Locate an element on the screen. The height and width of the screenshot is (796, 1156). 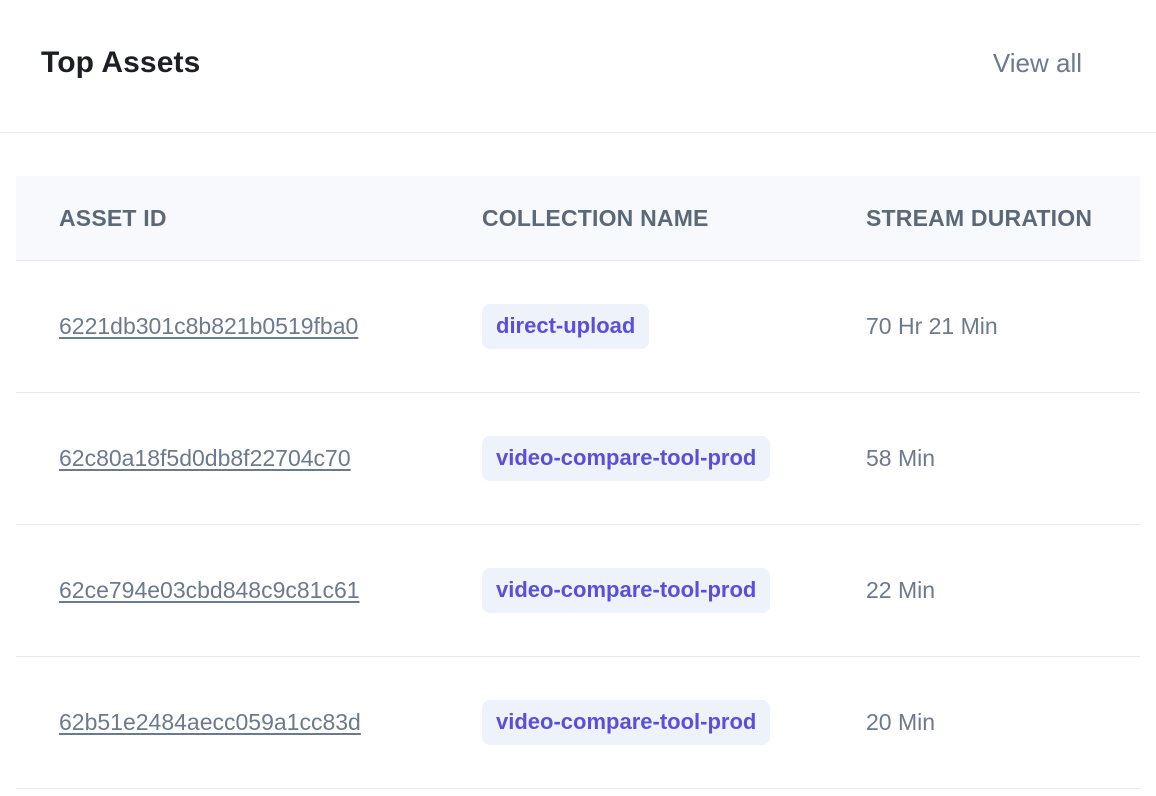
asset-id-link: 62b51e2484aecc059a1cc83d is located at coordinates (210, 722).